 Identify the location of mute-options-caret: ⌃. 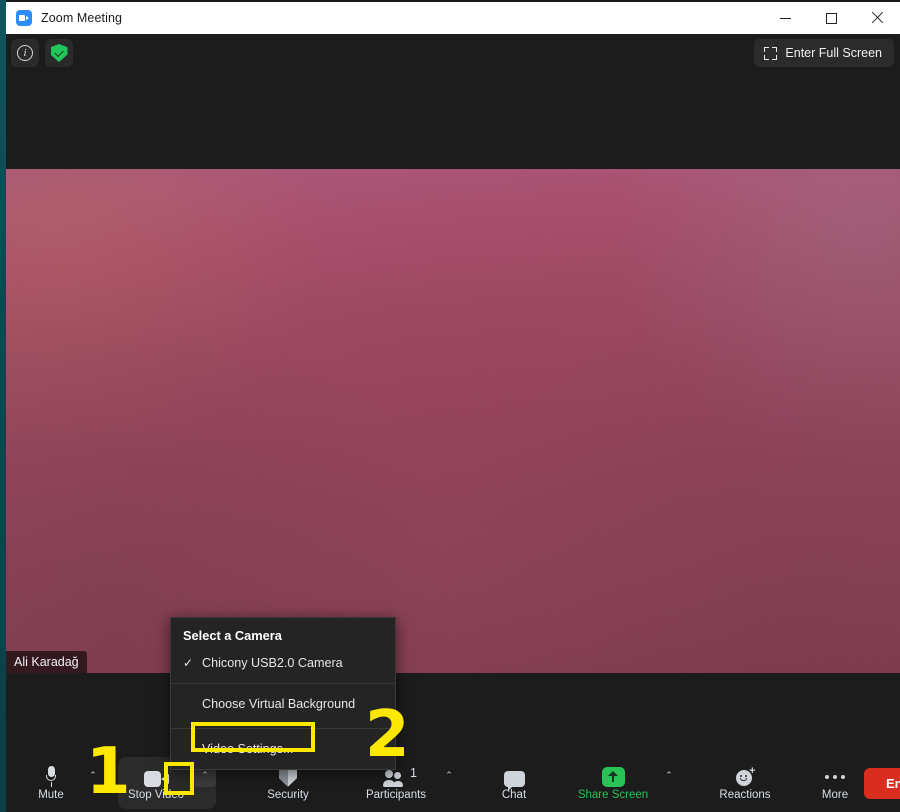
(93, 774).